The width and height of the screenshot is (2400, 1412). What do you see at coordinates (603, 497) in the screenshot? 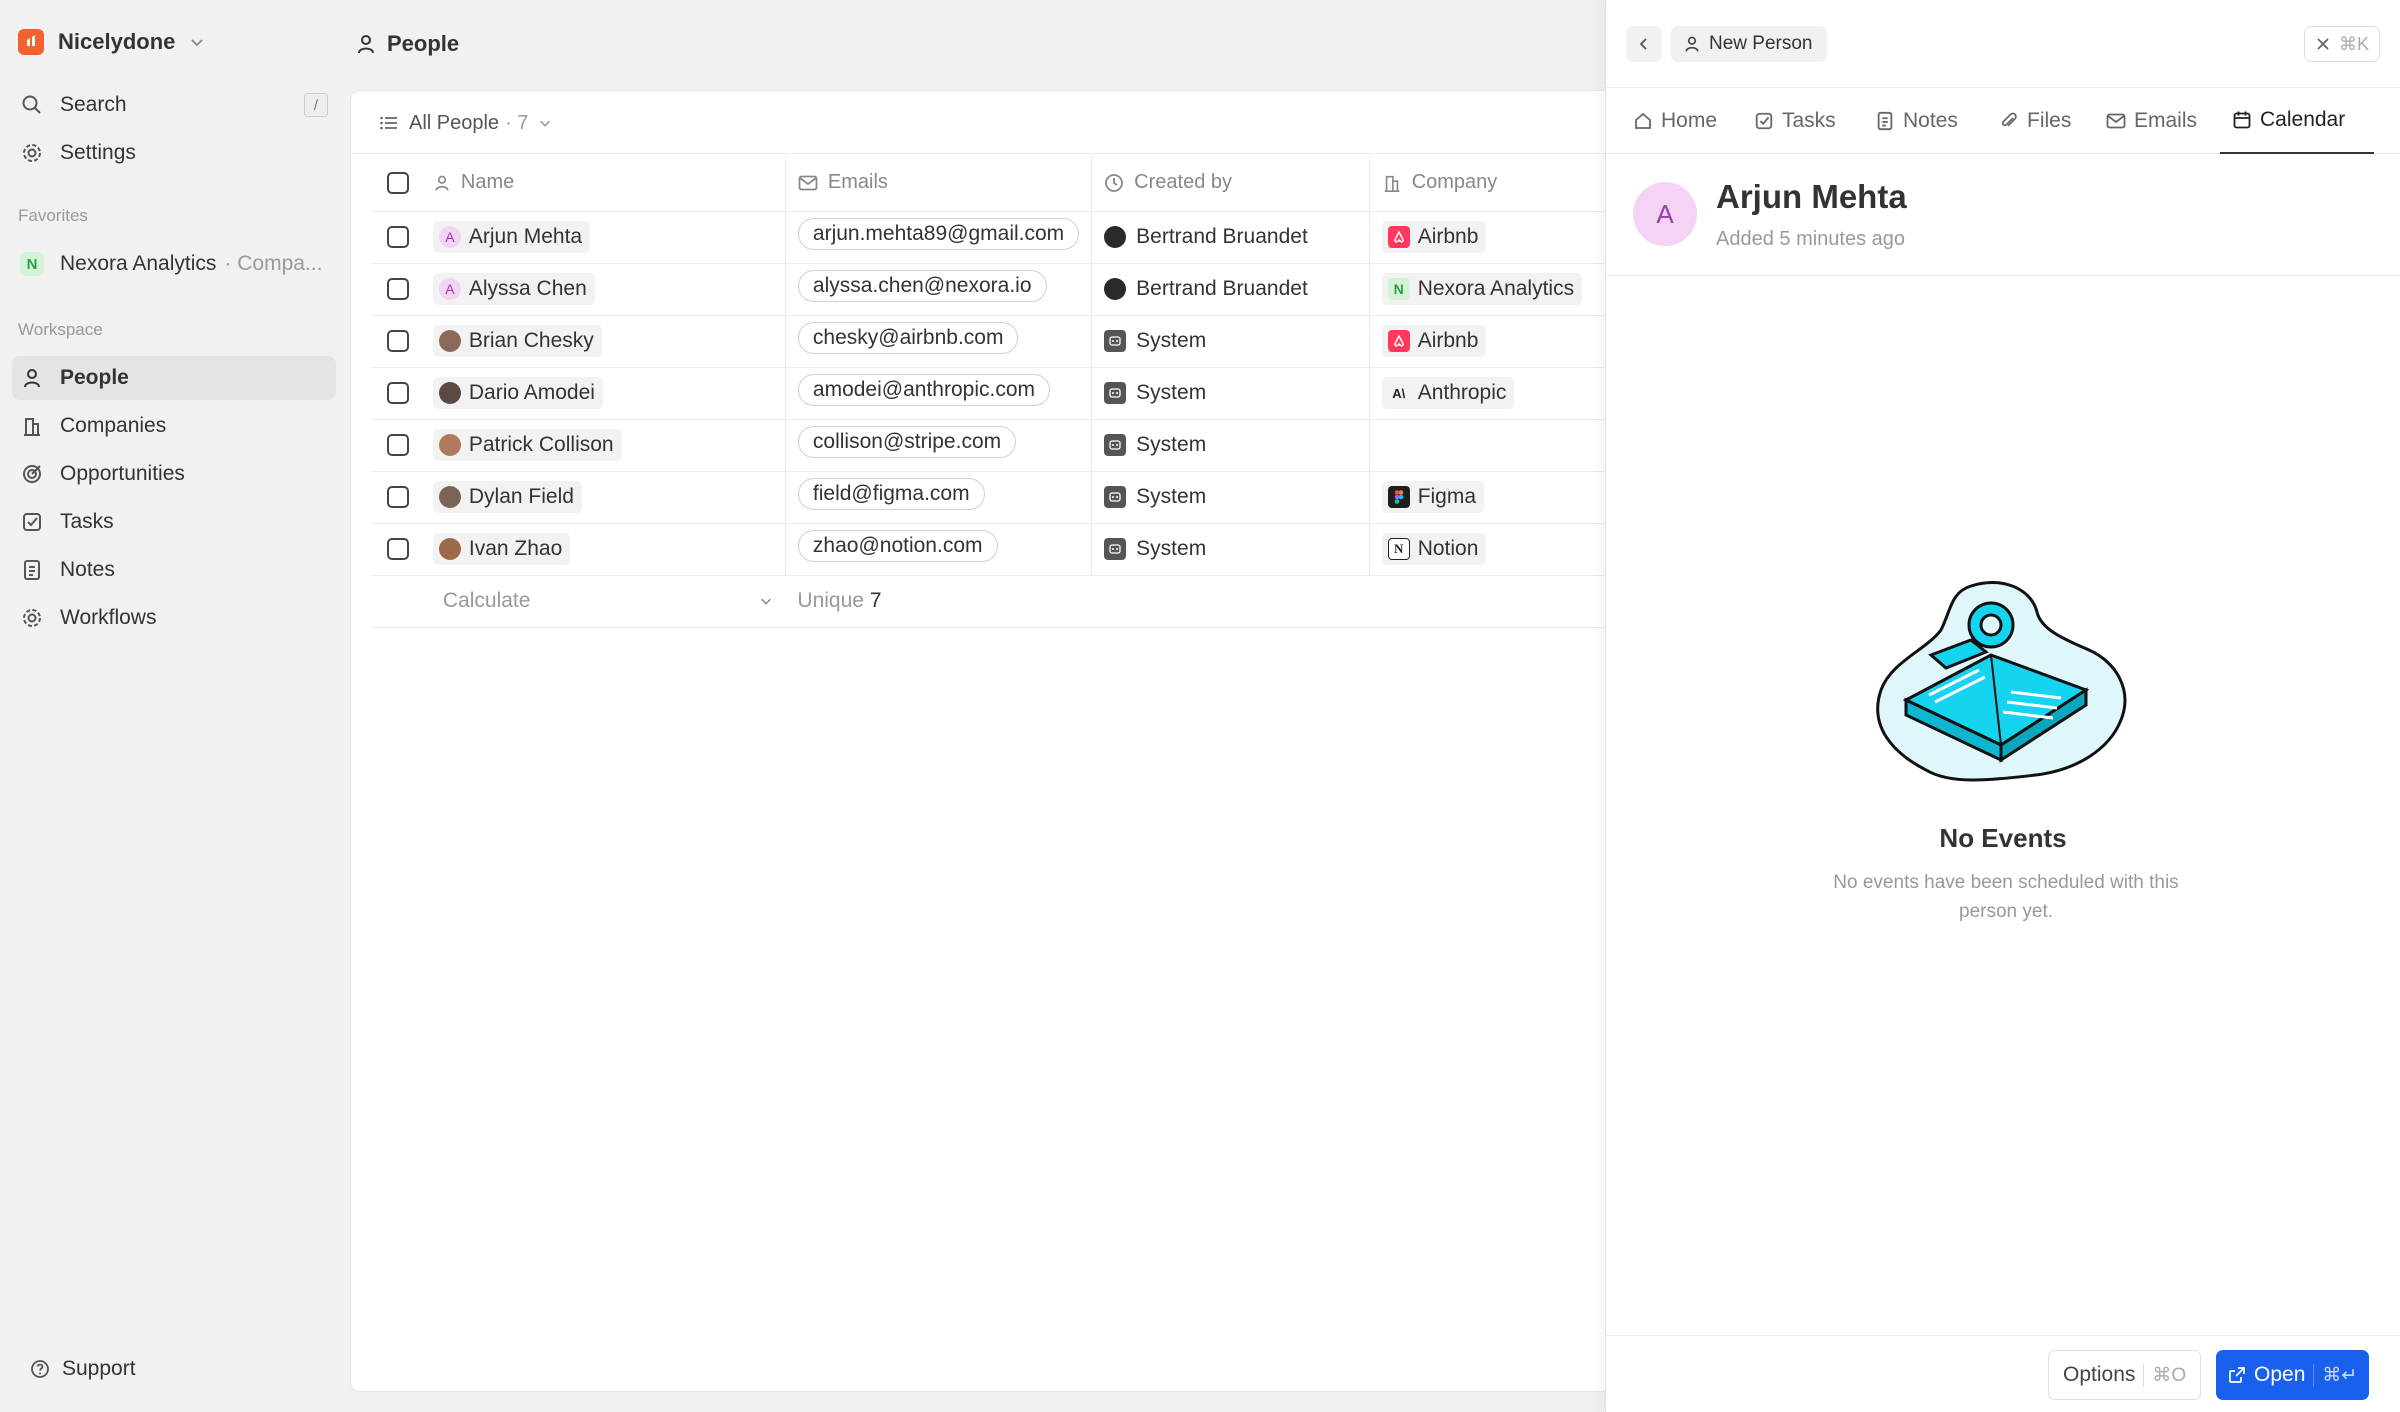
I see `name-cell: Dylan Field` at bounding box center [603, 497].